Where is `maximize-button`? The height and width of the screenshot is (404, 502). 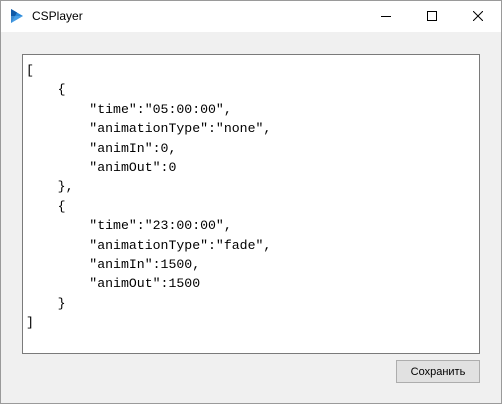 maximize-button is located at coordinates (432, 16).